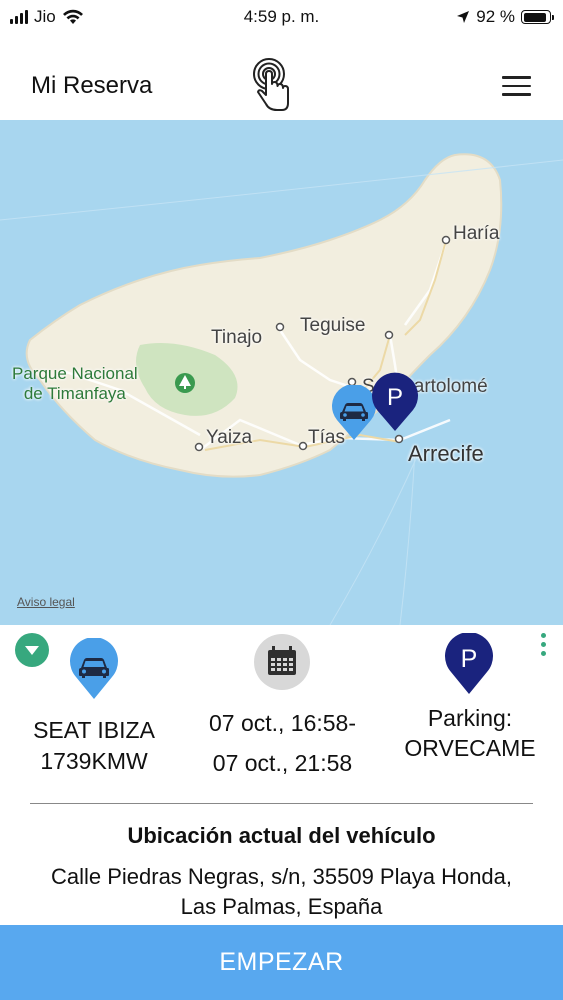 This screenshot has height=1000, width=563. What do you see at coordinates (75, 383) in the screenshot?
I see `map-label-timanfaya: Parque Nacional de Timanfaya` at bounding box center [75, 383].